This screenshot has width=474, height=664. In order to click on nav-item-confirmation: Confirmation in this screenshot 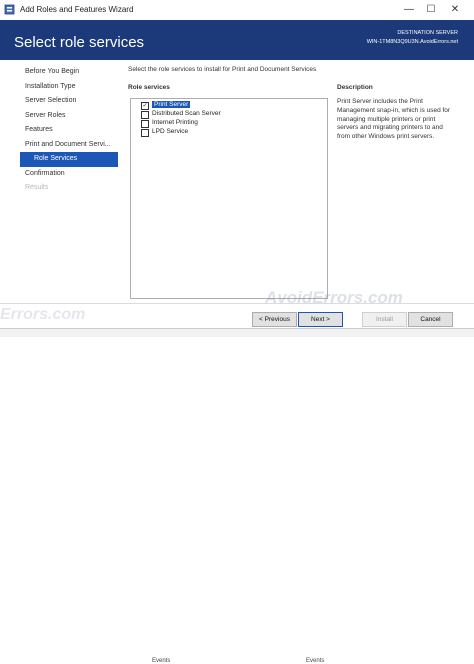, I will do `click(69, 174)`.